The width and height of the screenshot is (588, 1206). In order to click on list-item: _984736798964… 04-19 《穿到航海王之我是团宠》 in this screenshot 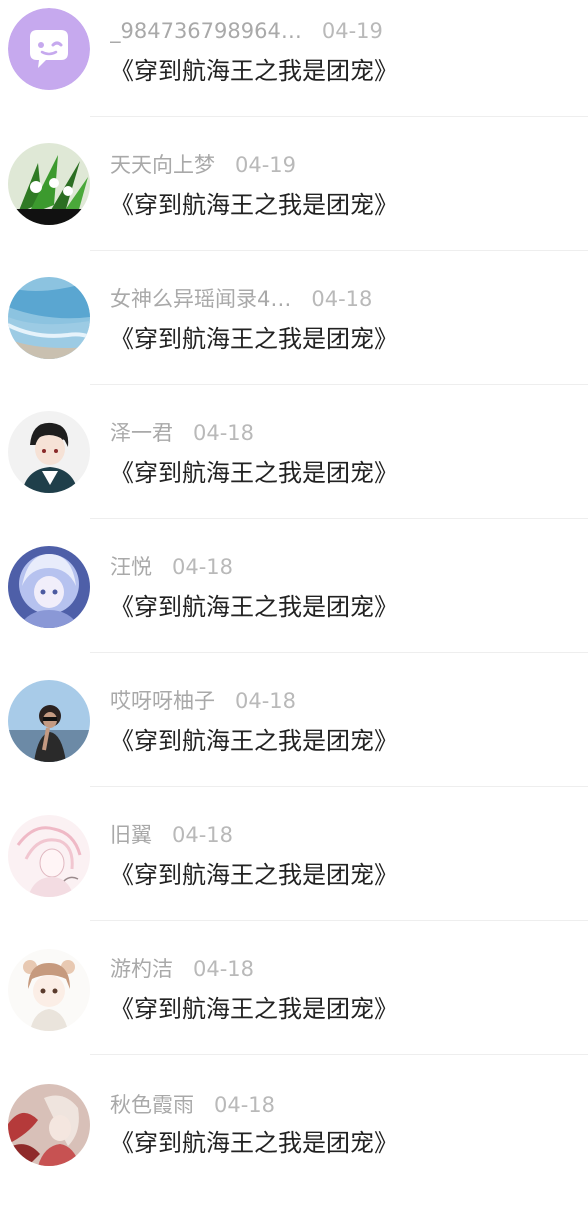, I will do `click(294, 67)`.